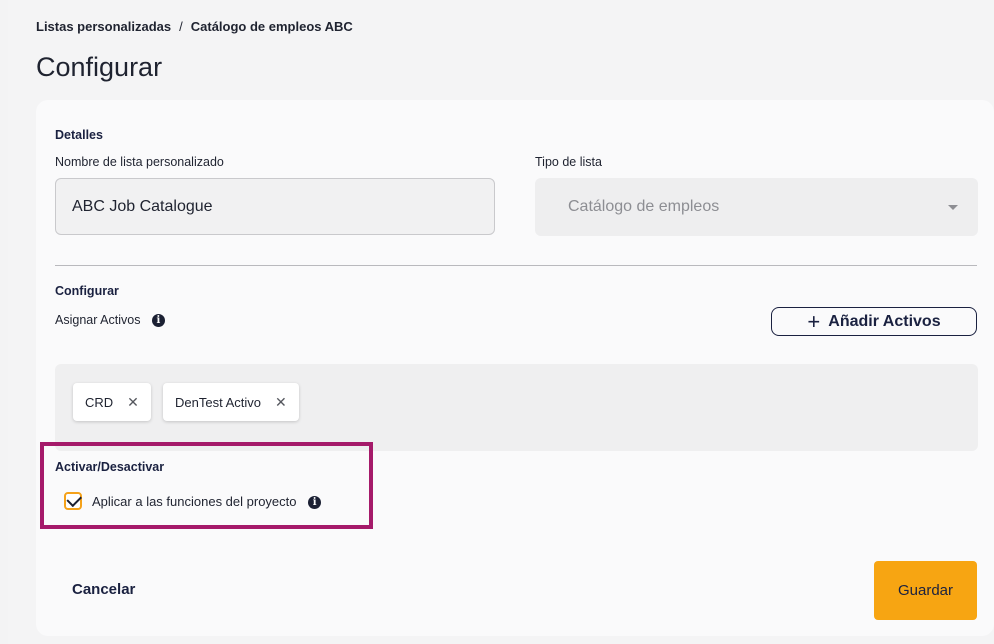  I want to click on asset-chip: DenTest Activo ✕, so click(231, 402).